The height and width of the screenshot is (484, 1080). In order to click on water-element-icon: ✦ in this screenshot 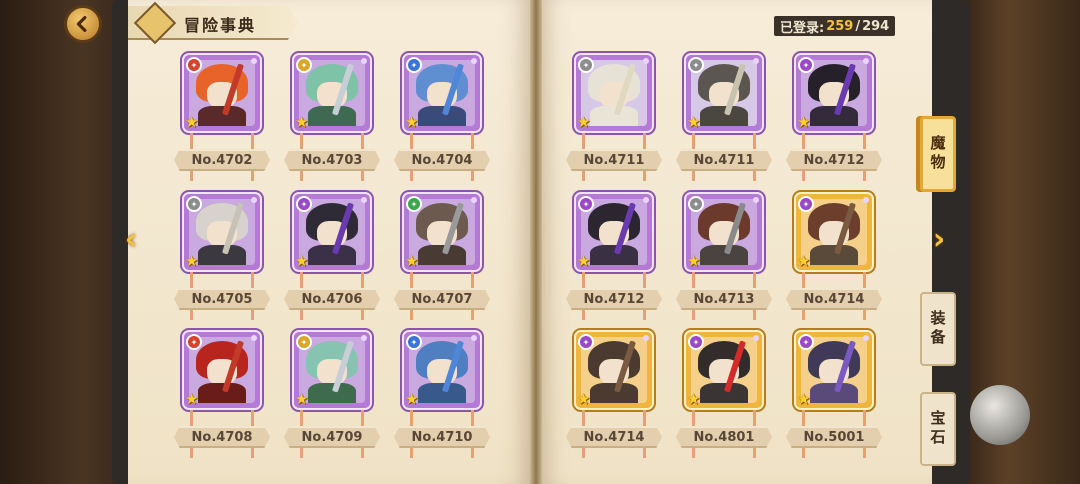, I will do `click(414, 342)`.